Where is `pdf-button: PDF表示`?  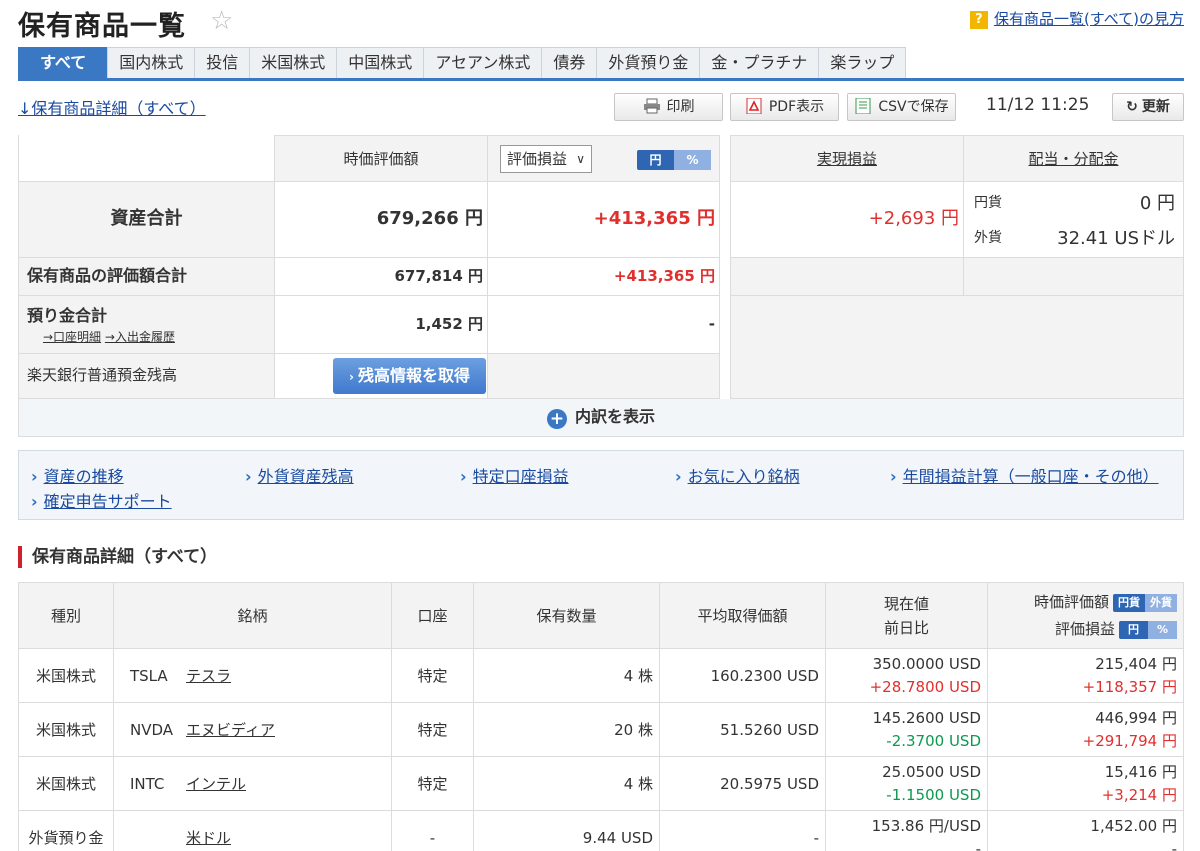
pdf-button: PDF表示 is located at coordinates (784, 107).